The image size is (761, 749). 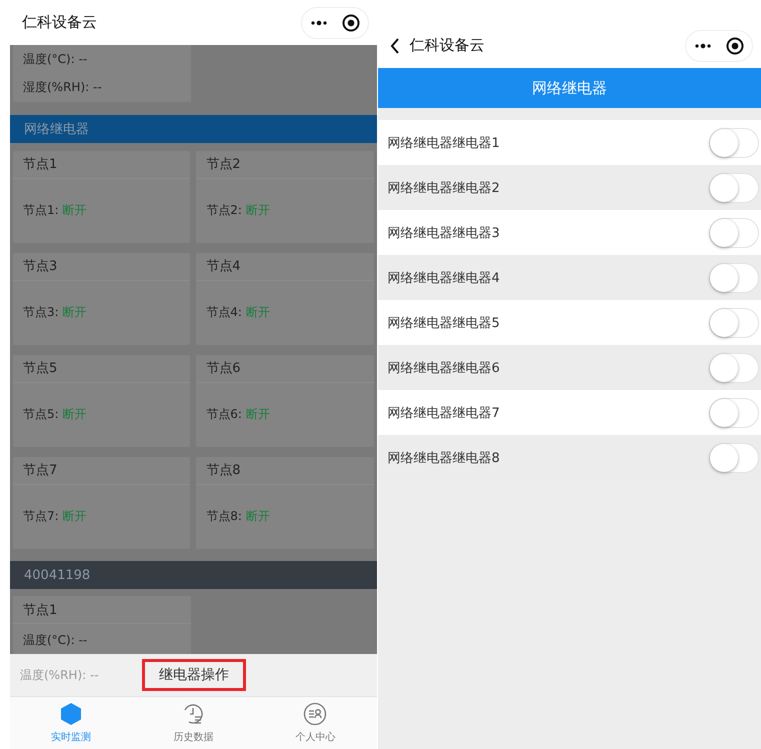 I want to click on relay-label: 网络继电器继电器3, so click(x=444, y=233).